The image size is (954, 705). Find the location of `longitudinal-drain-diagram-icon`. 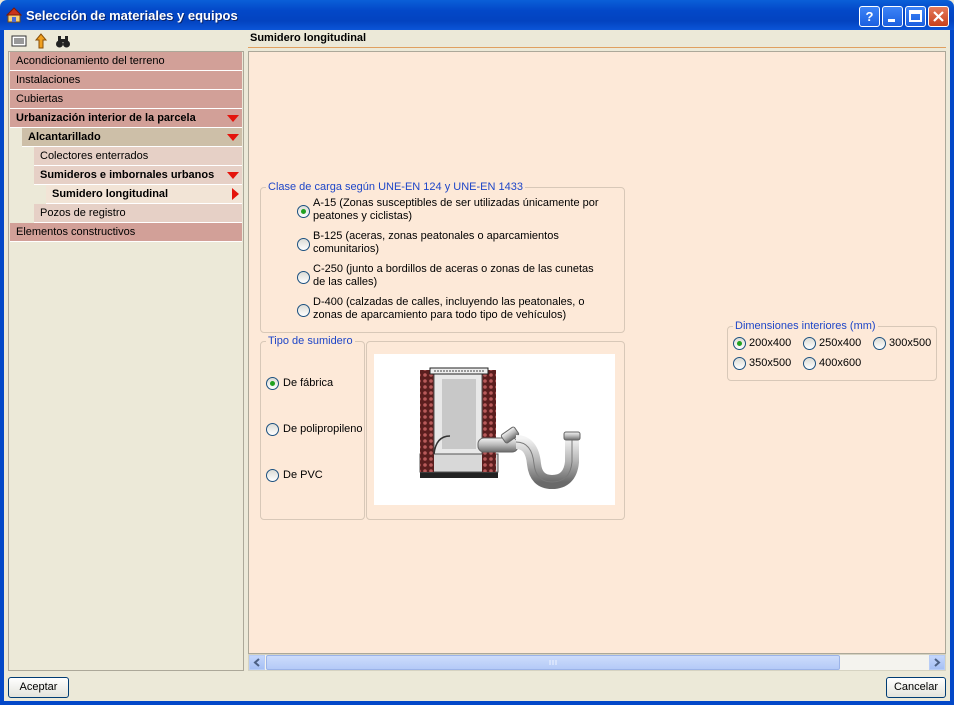

longitudinal-drain-diagram-icon is located at coordinates (500, 428).